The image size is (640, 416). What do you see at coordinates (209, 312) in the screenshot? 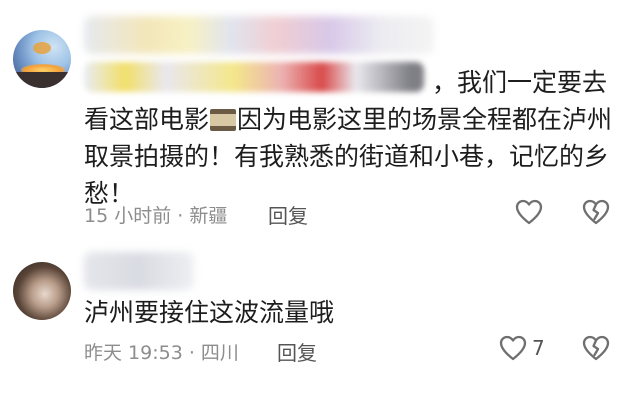
I see `comment-text: 泸州要接住这波流量哦` at bounding box center [209, 312].